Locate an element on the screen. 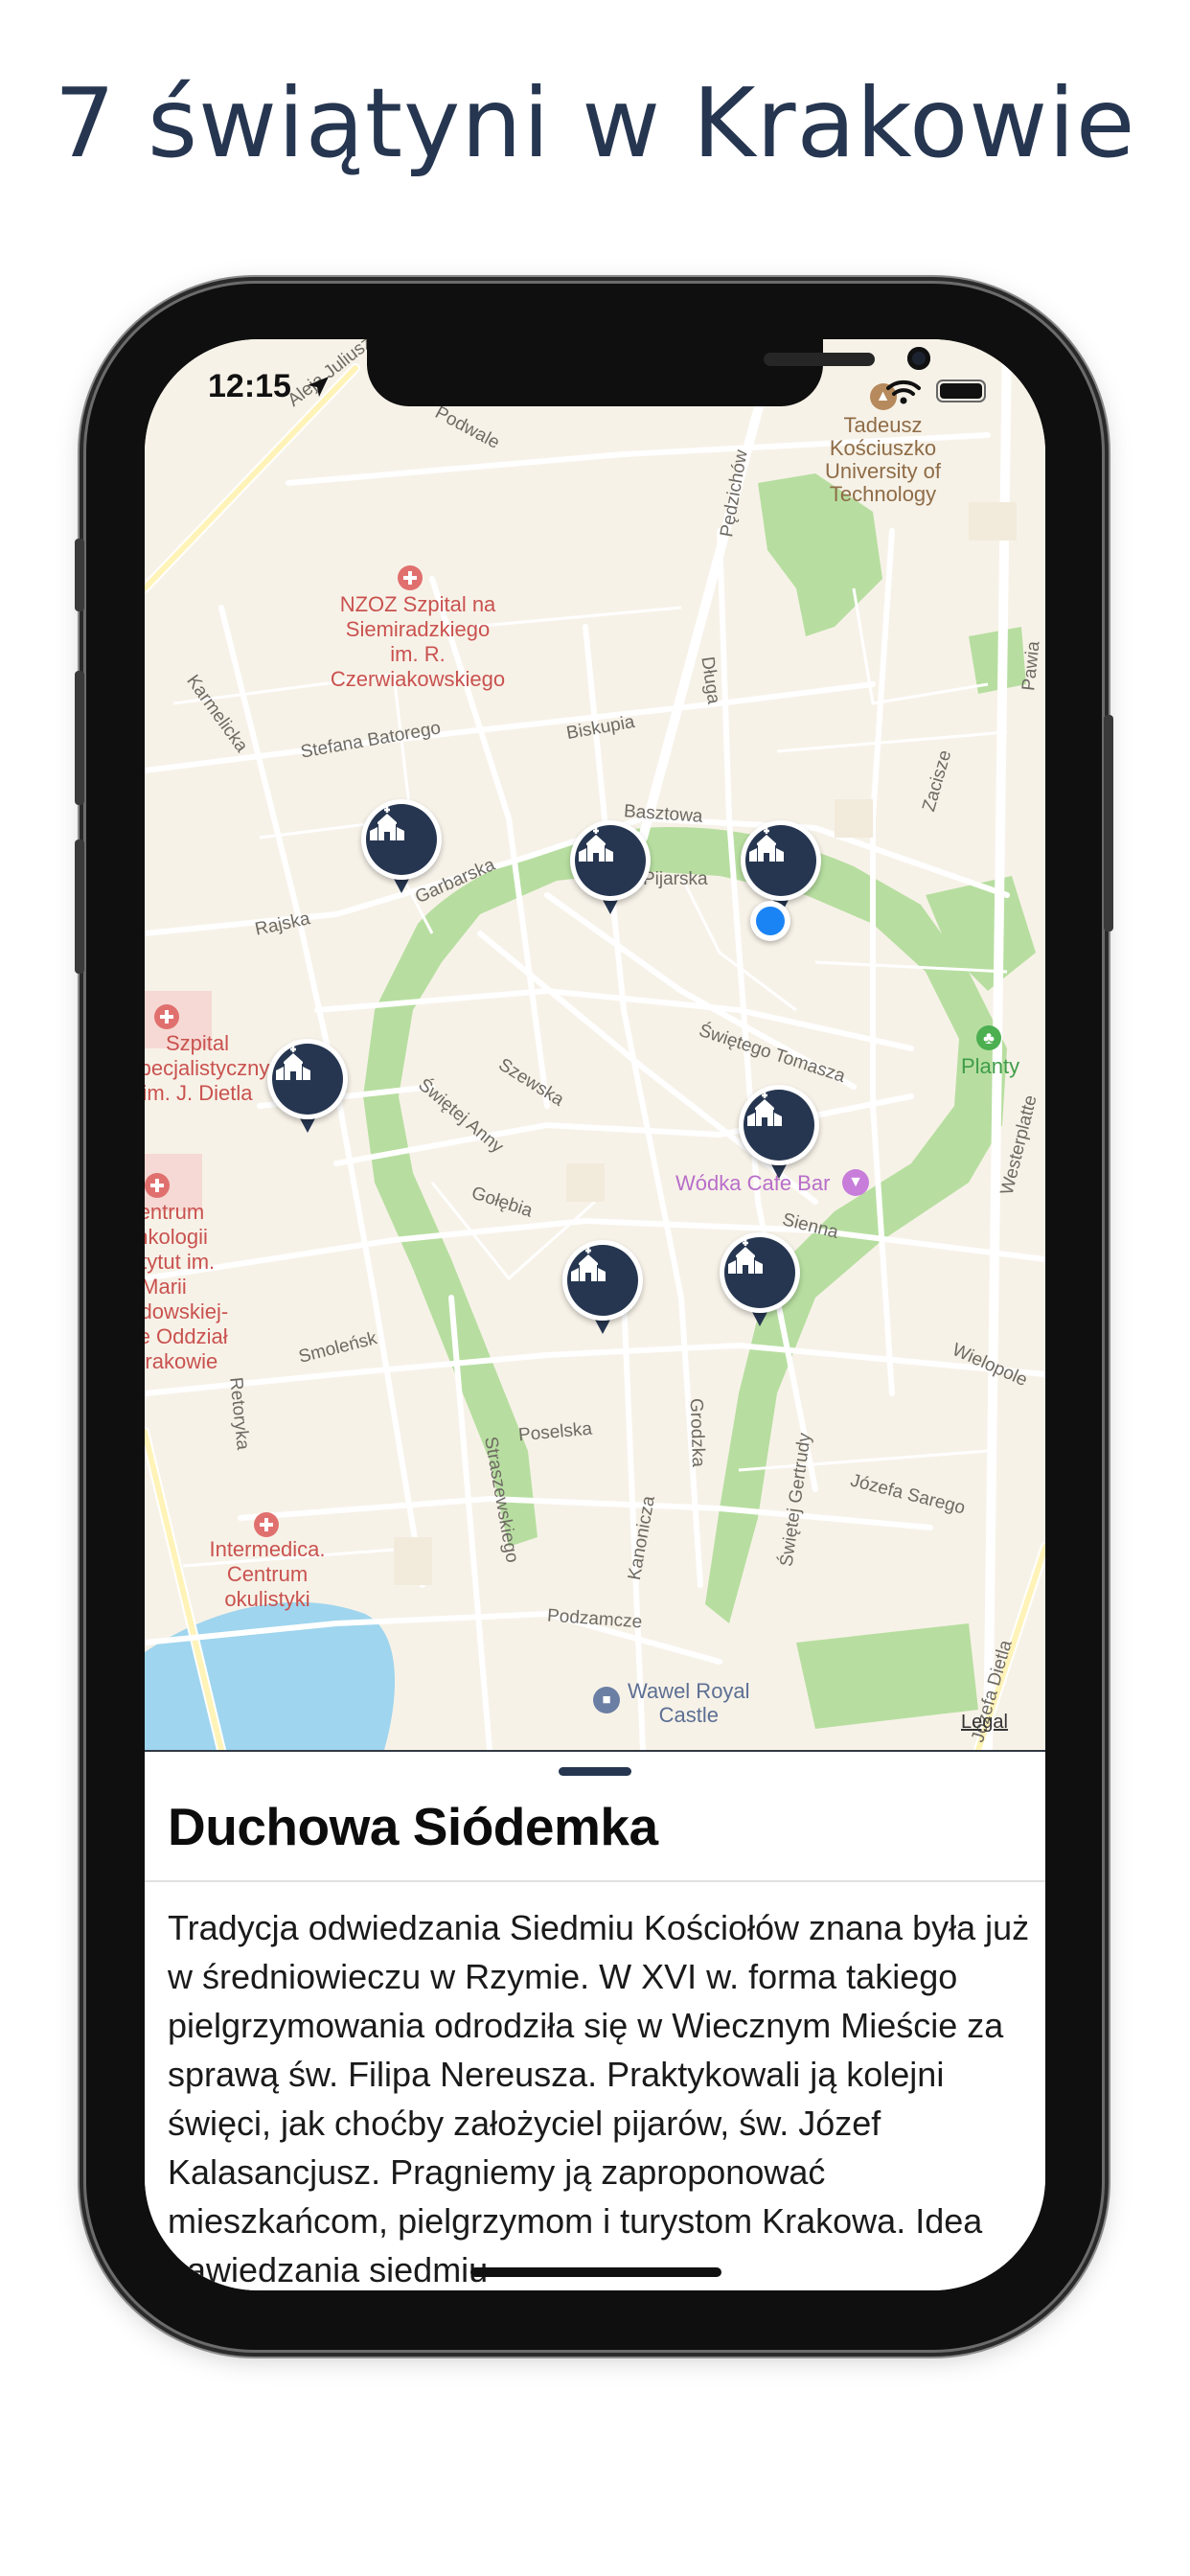  legal-link: Legal is located at coordinates (984, 1723).